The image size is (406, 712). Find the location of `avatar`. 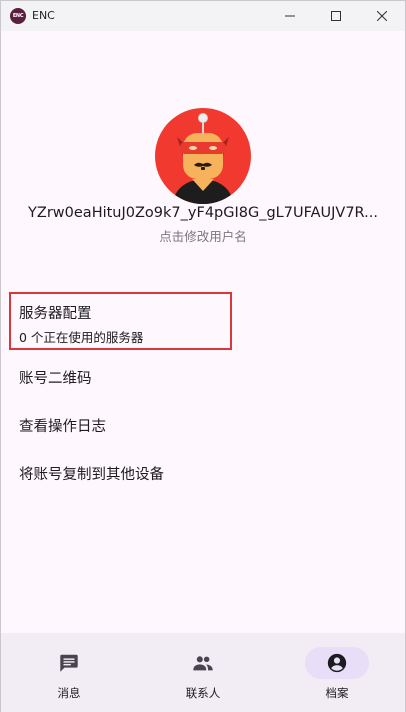

avatar is located at coordinates (203, 156).